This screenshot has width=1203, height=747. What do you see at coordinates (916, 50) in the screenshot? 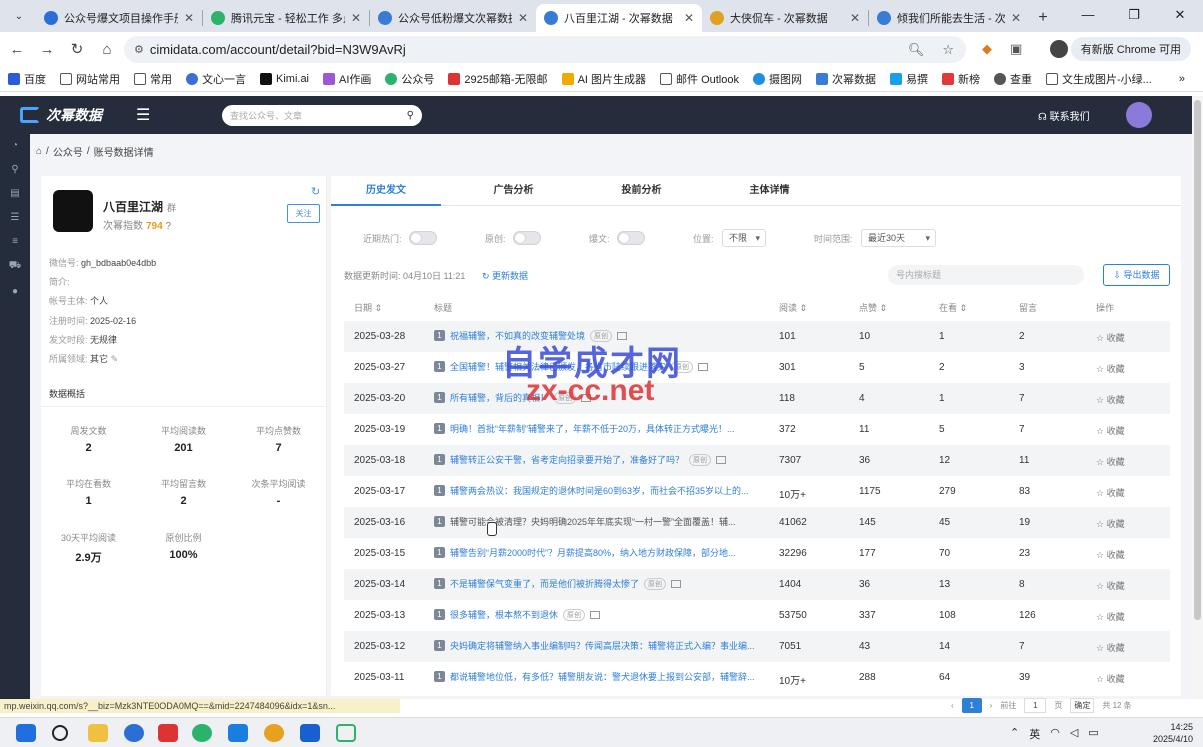
I see `zoom-icon: 🔍︎` at bounding box center [916, 50].